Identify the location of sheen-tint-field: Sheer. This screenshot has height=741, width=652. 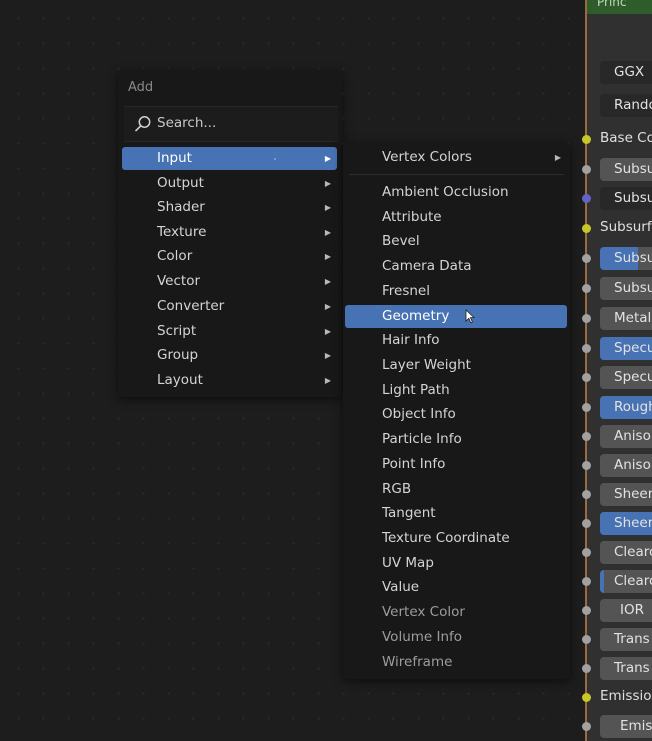
(626, 523).